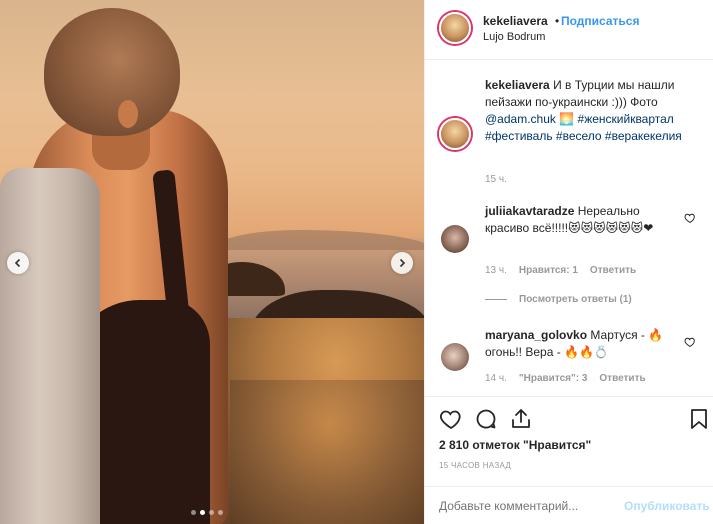 The width and height of the screenshot is (713, 524). Describe the element at coordinates (496, 270) in the screenshot. I see `comment-time: 13 ч.` at that location.